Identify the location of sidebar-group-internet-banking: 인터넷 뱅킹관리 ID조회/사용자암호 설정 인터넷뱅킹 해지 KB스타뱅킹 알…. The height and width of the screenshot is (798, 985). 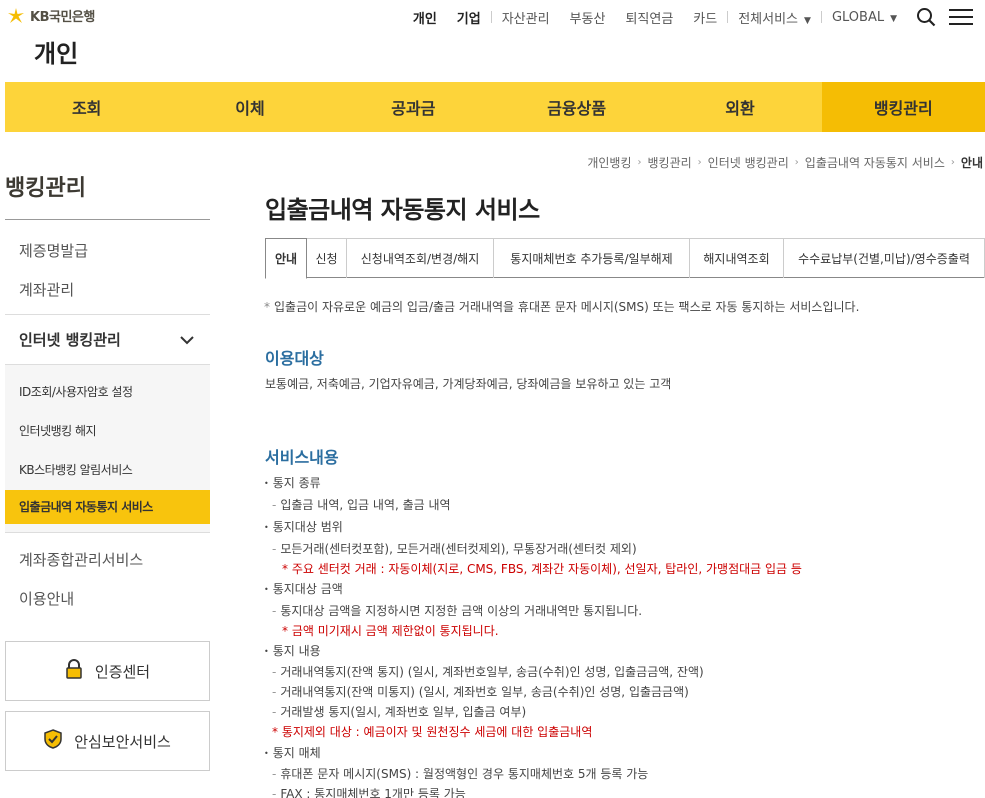
(107, 423).